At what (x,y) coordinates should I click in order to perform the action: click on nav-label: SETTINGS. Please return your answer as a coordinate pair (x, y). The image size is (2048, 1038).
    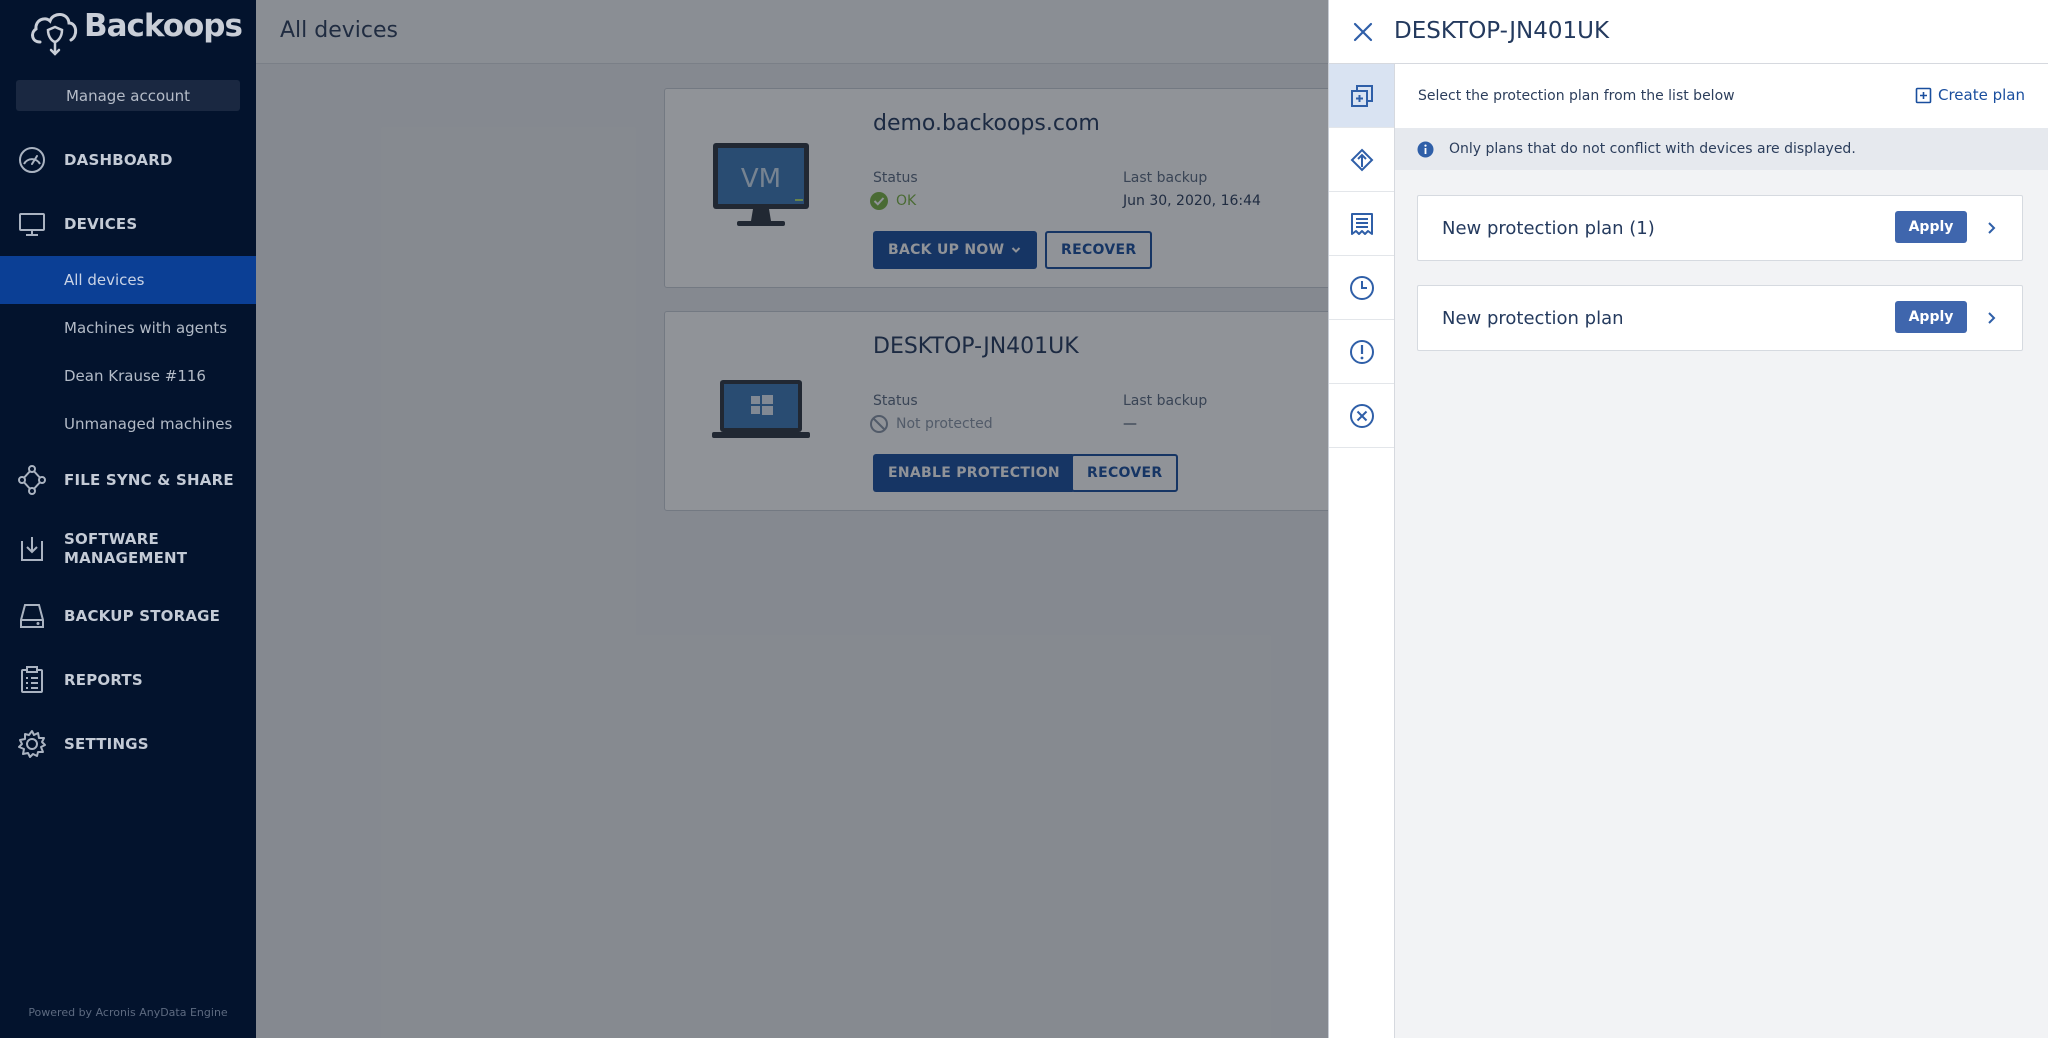
    Looking at the image, I should click on (106, 743).